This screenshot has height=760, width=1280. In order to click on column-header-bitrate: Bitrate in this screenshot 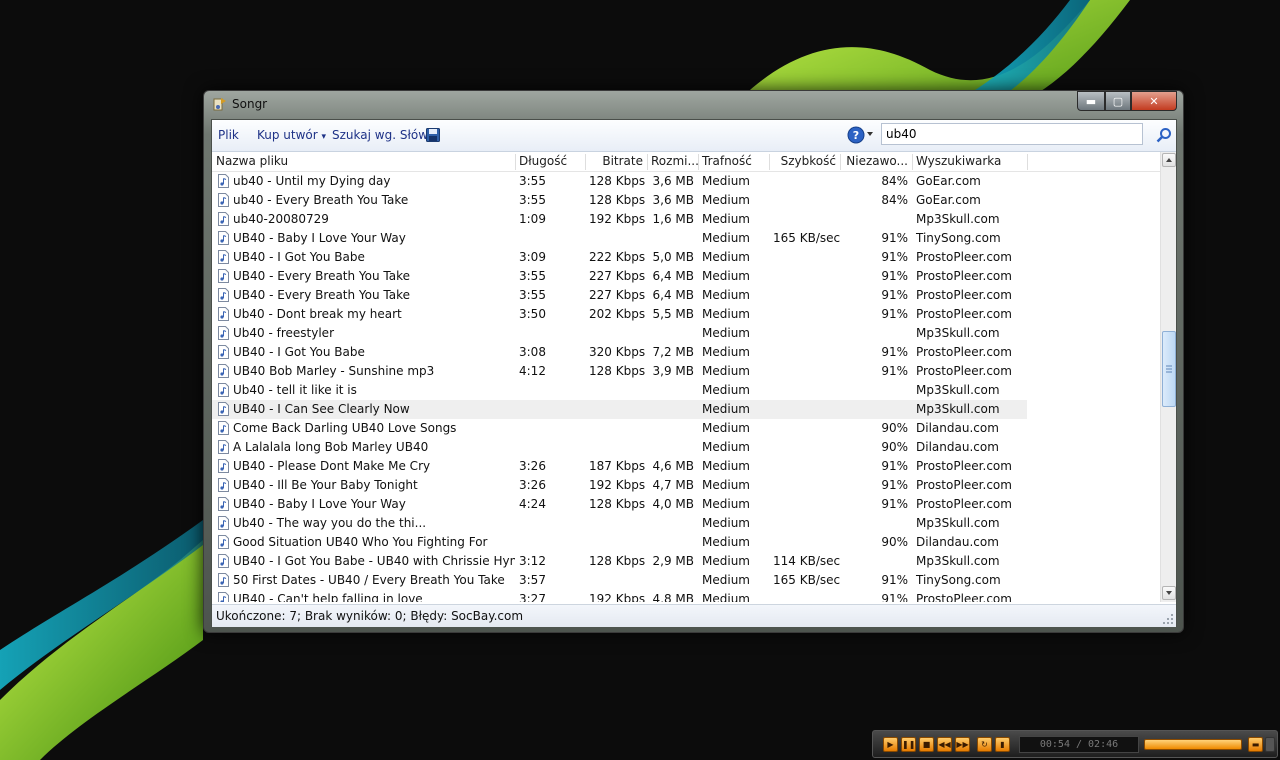, I will do `click(616, 161)`.